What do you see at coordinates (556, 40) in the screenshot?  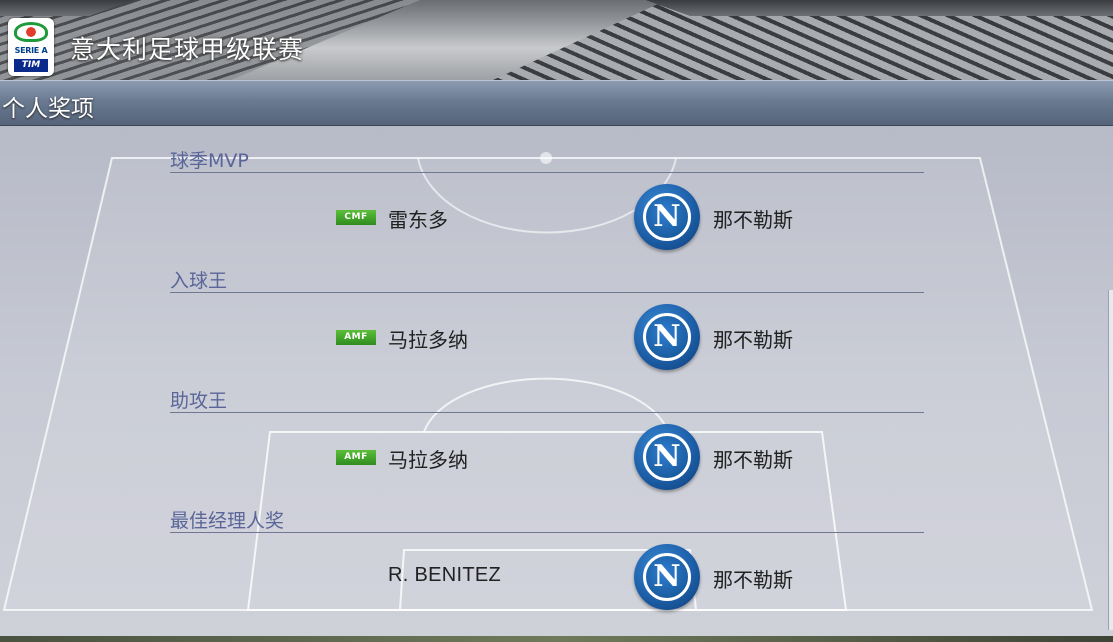 I see `header-banner: SERIE A TIM 意大利足球甲级联赛` at bounding box center [556, 40].